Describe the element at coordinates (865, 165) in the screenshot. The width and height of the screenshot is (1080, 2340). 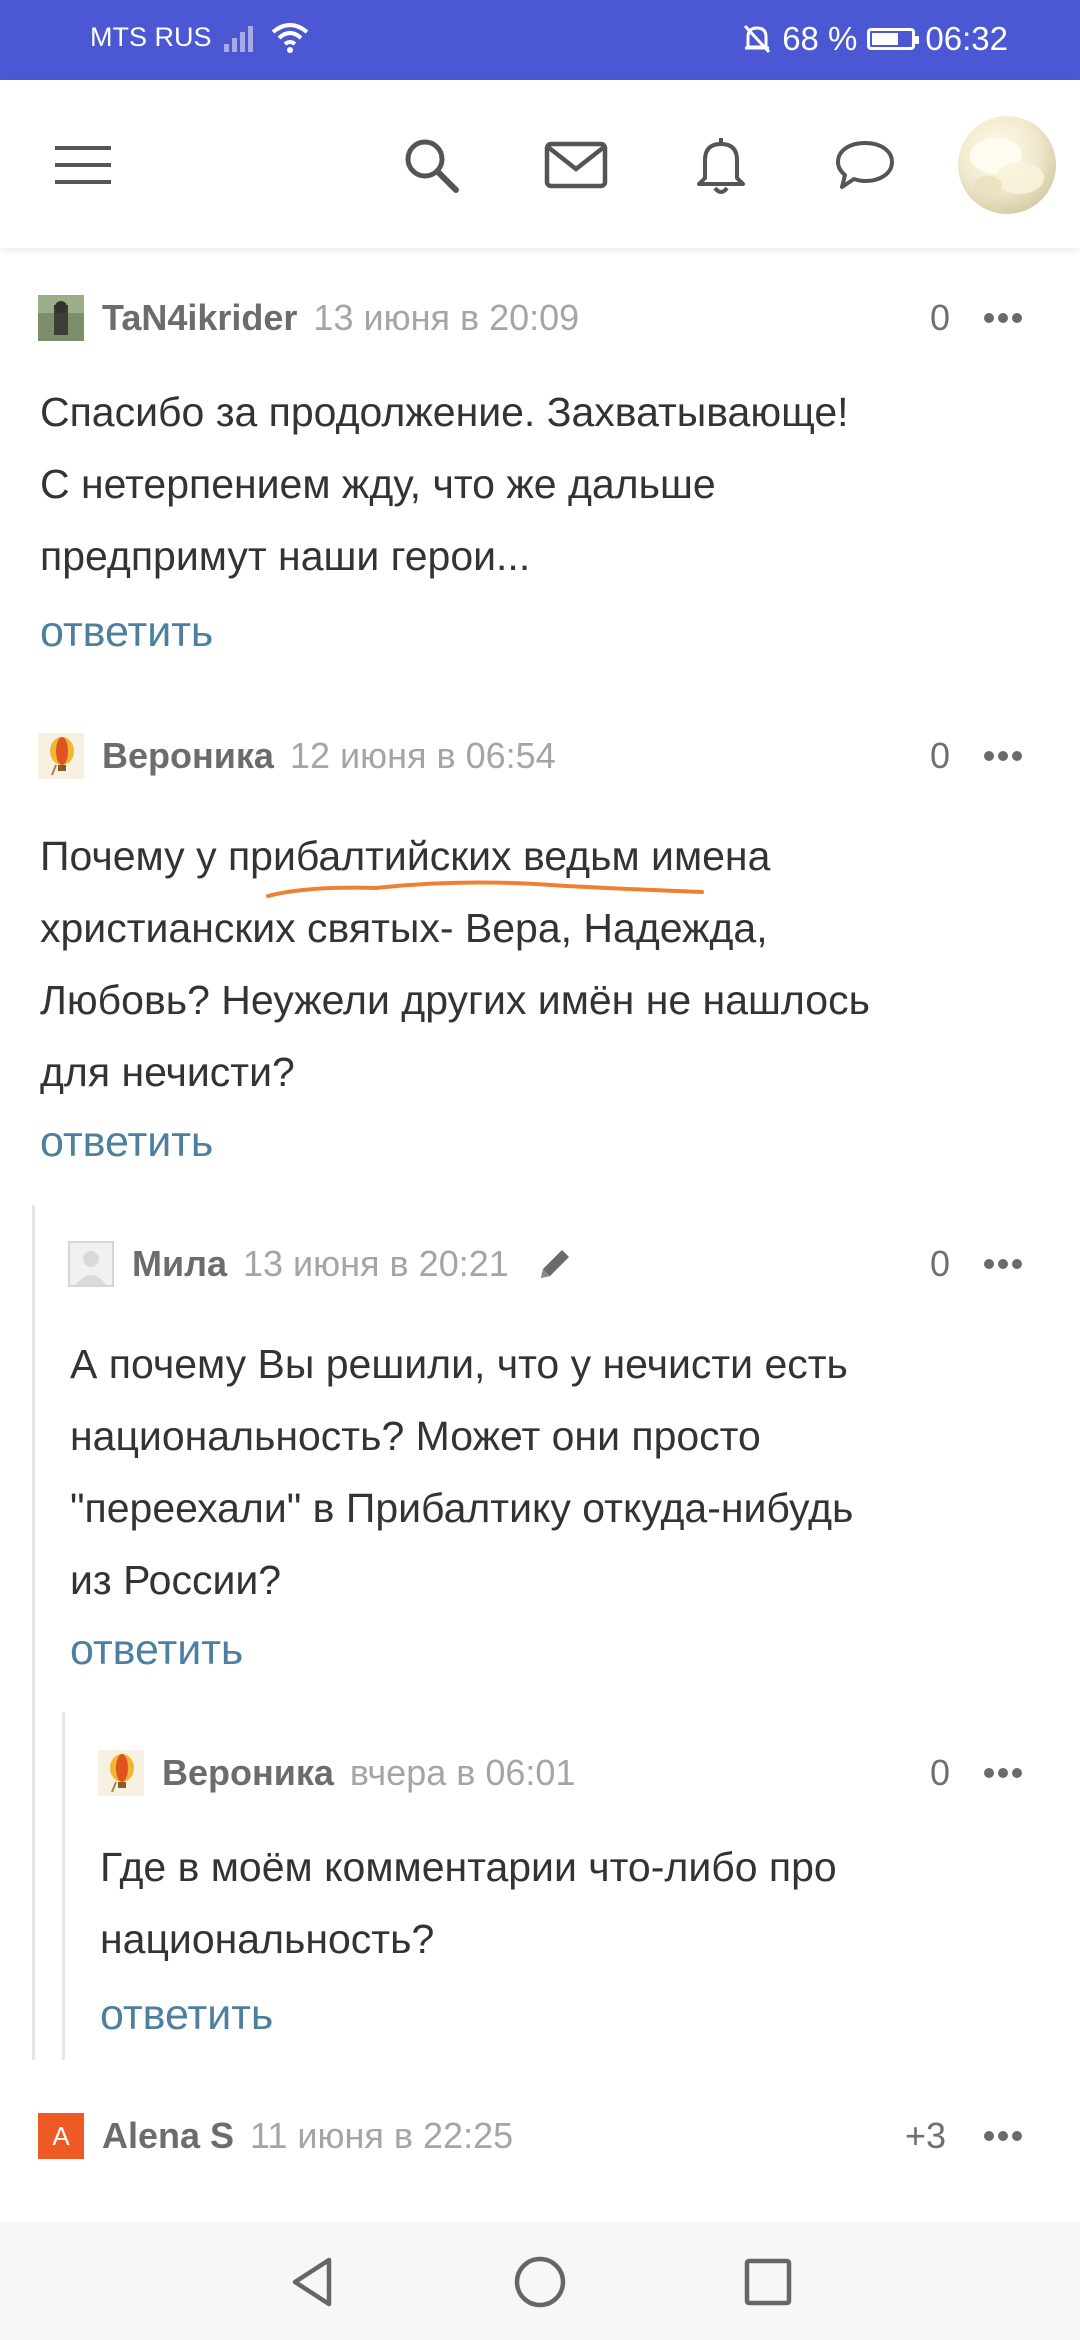
I see `chat-icon` at that location.